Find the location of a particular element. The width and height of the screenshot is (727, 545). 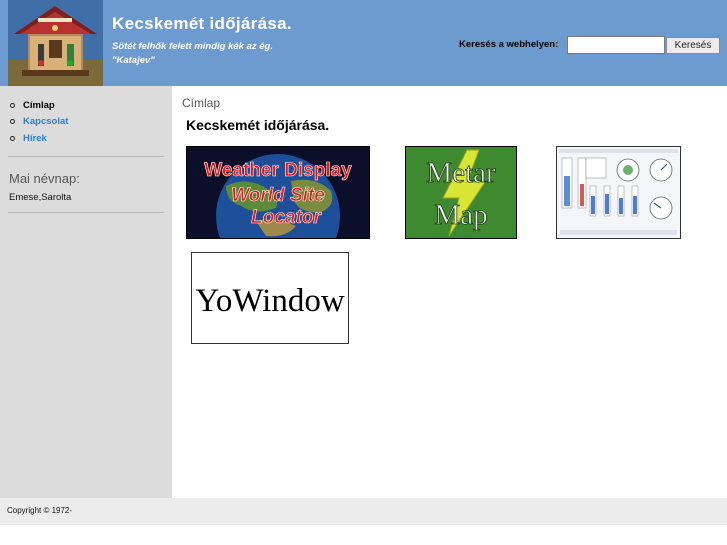

banner-line2: World Site is located at coordinates (278, 195).